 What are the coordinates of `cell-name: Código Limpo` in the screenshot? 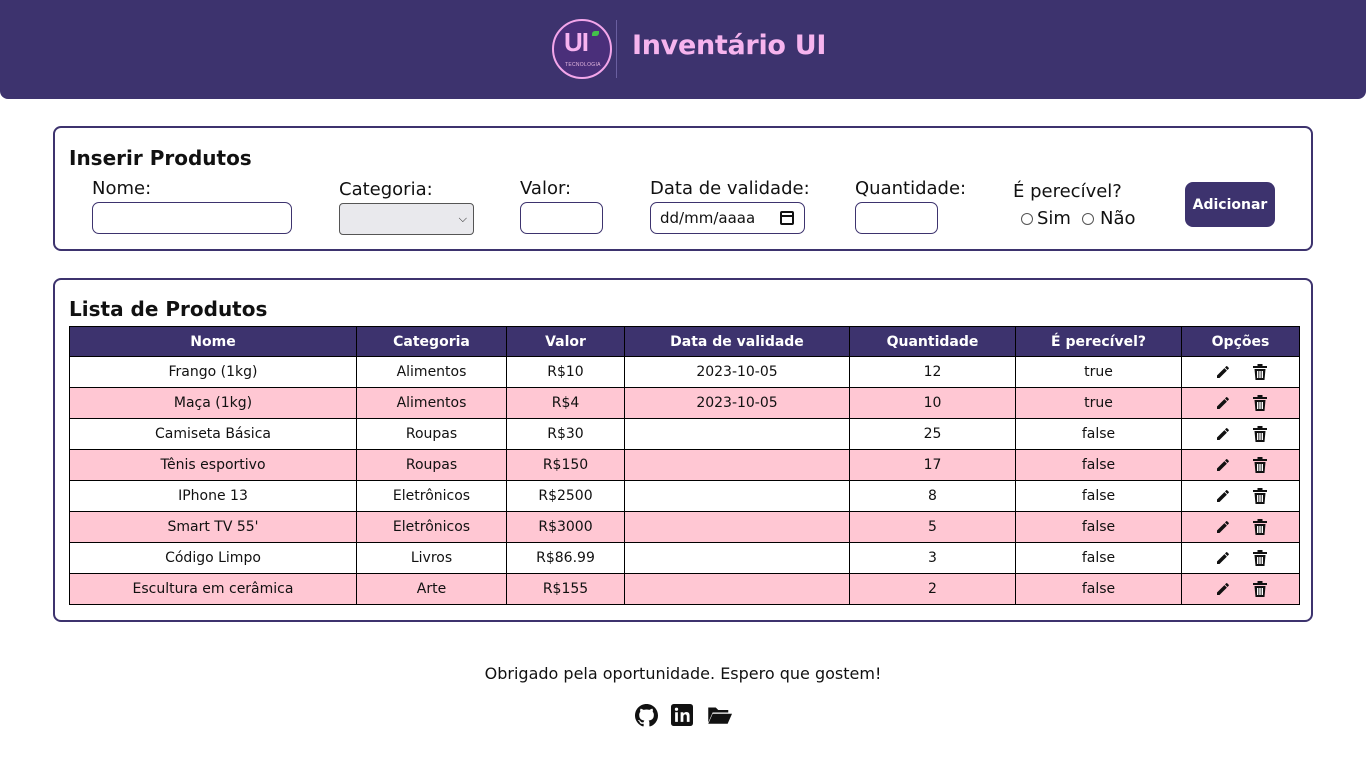 It's located at (213, 558).